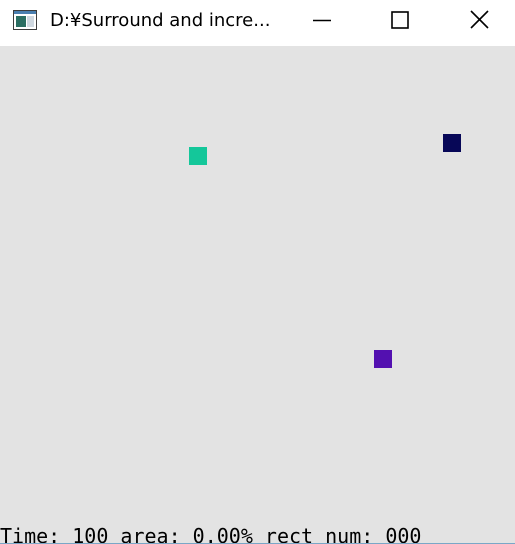  Describe the element at coordinates (25, 20) in the screenshot. I see `app-window-icon` at that location.